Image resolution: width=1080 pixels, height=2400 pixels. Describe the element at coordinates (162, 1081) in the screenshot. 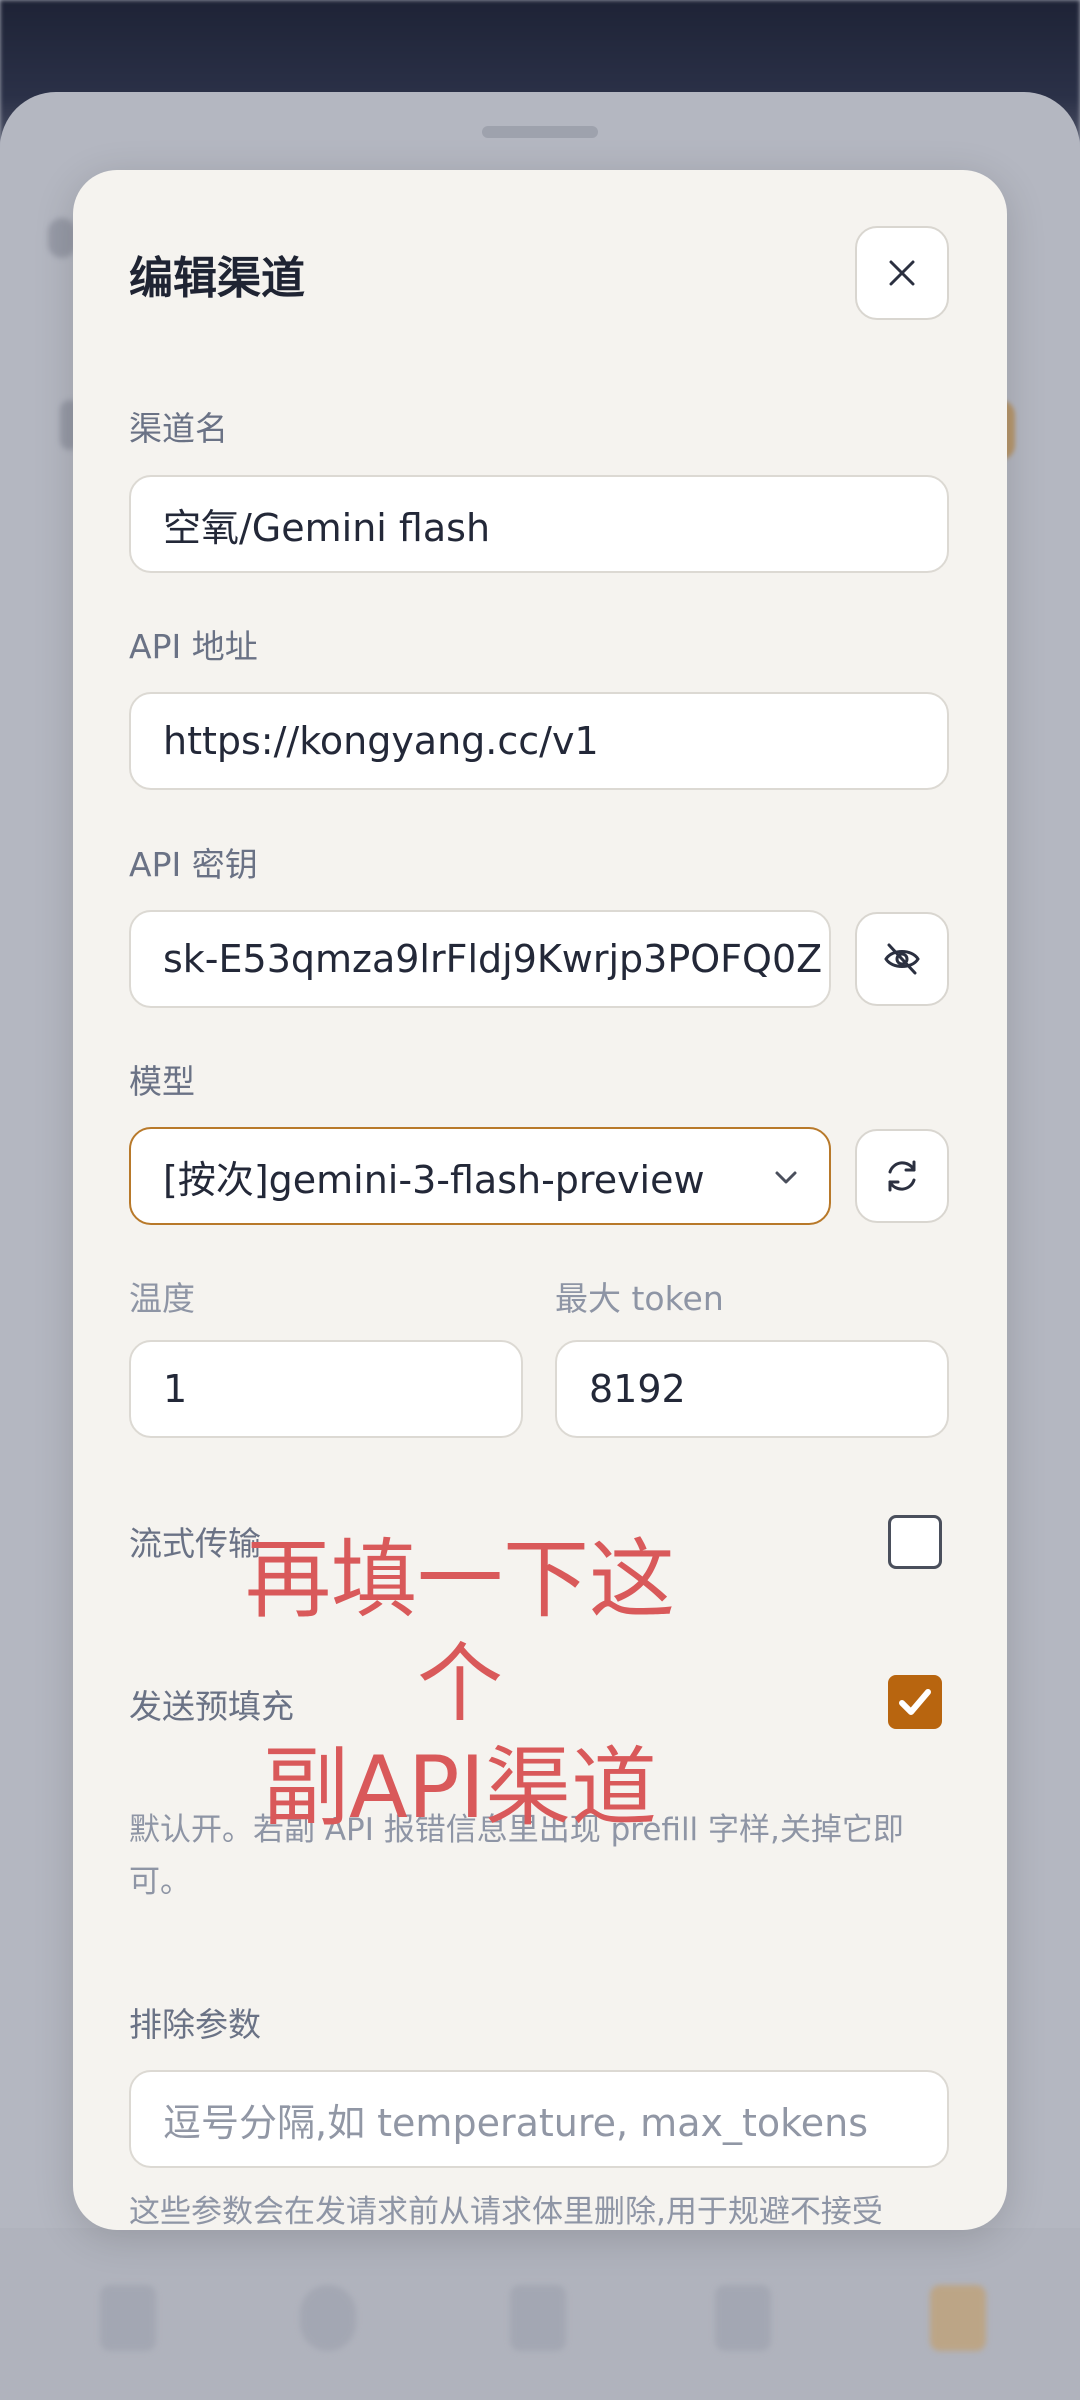

I see `model-label: 模型` at that location.